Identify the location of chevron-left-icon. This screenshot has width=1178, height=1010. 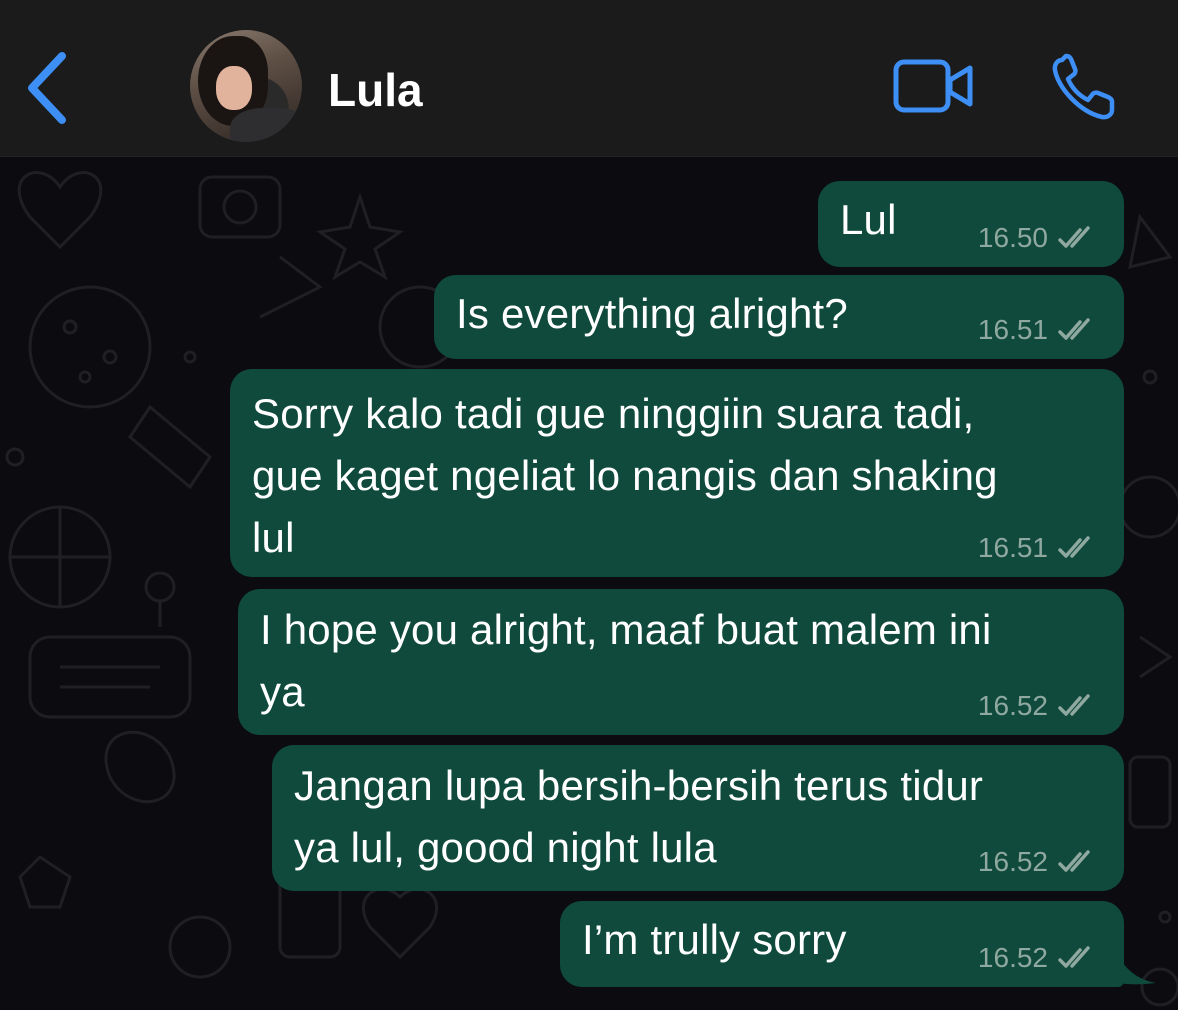
(47, 88).